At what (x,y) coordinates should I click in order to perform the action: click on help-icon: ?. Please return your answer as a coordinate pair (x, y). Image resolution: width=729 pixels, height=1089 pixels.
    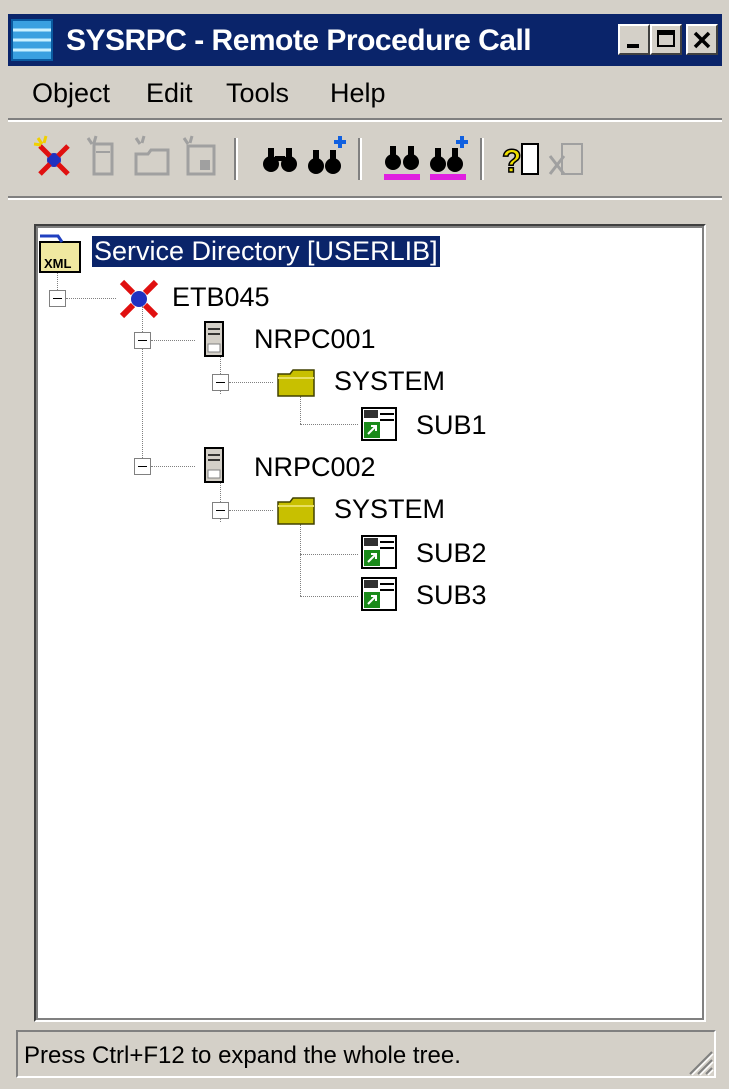
    Looking at the image, I should click on (520, 159).